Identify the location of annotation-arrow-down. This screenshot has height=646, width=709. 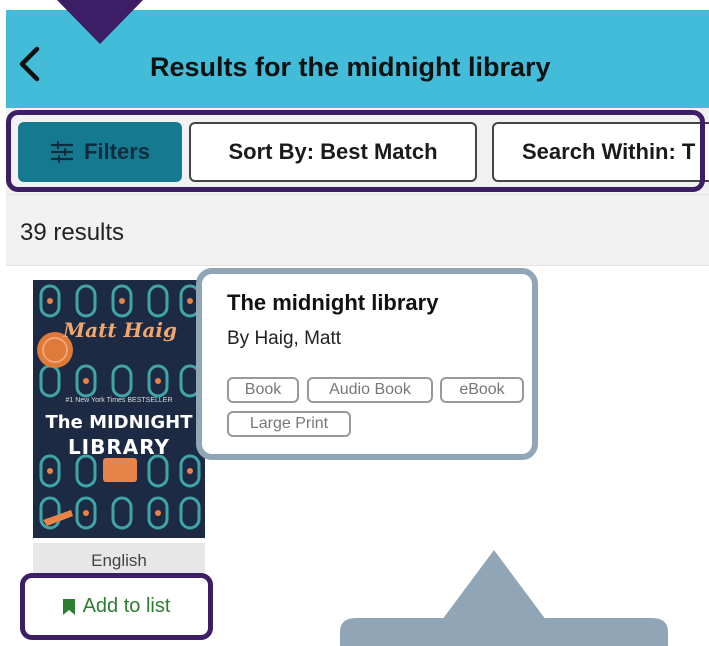
(100, 22).